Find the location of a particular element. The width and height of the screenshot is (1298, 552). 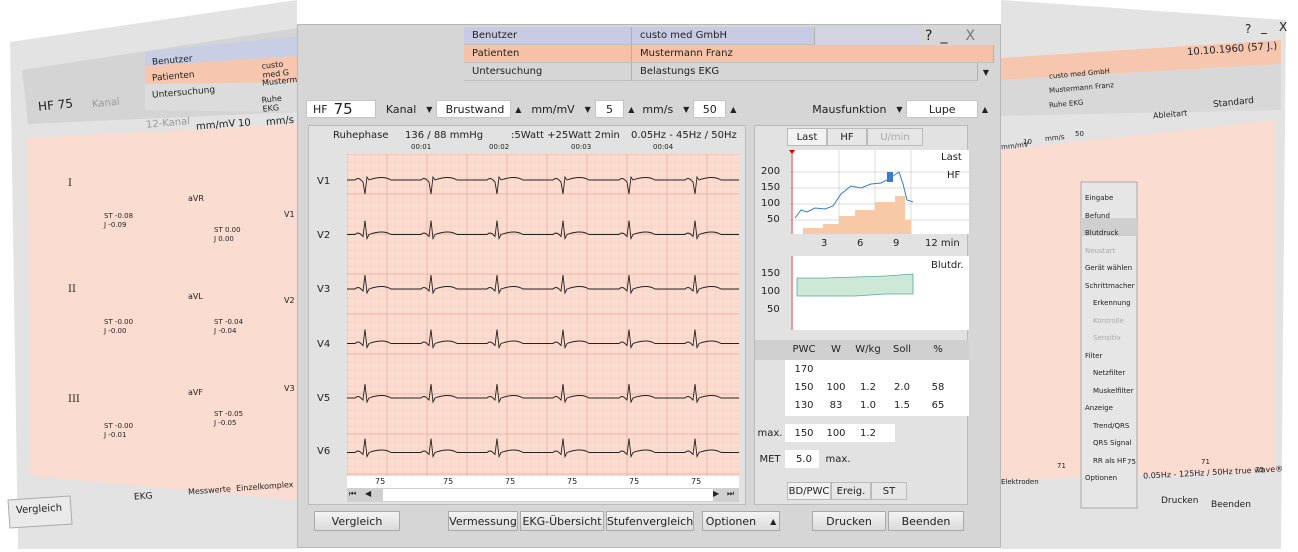

left-lead-II: II is located at coordinates (72, 289).